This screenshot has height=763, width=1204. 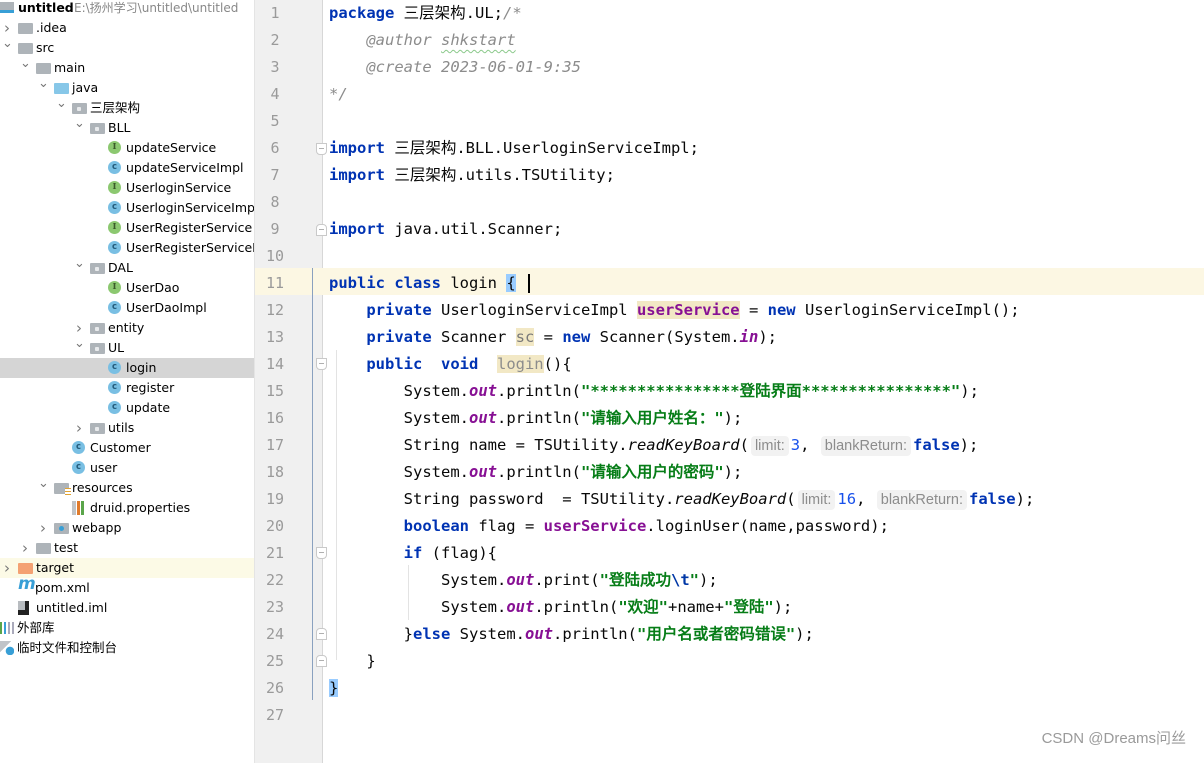 I want to click on tree-item-pom-xml: m pom.xml, so click(x=127, y=586).